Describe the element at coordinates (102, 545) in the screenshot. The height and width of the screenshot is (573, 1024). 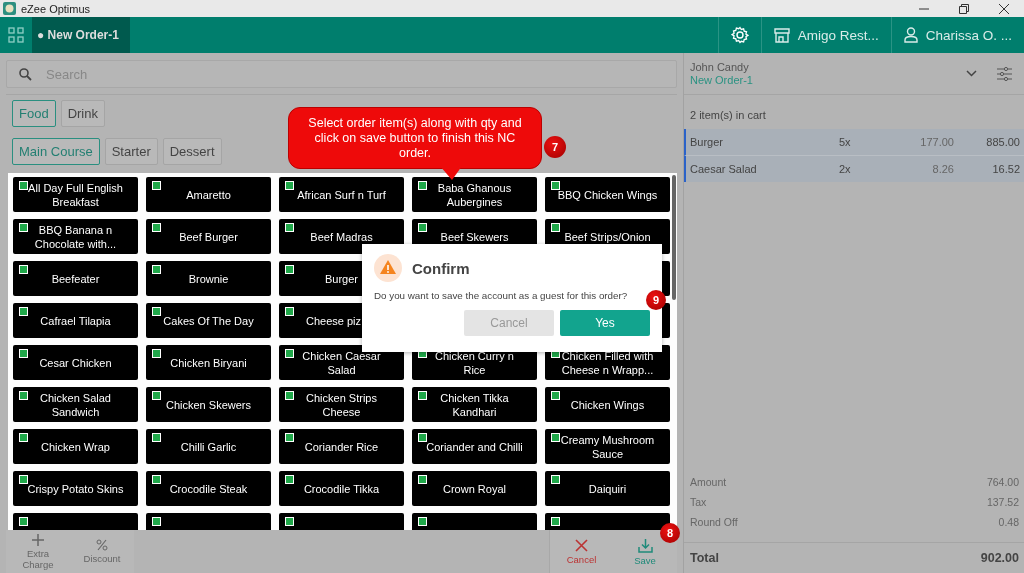
I see `percent-icon` at that location.